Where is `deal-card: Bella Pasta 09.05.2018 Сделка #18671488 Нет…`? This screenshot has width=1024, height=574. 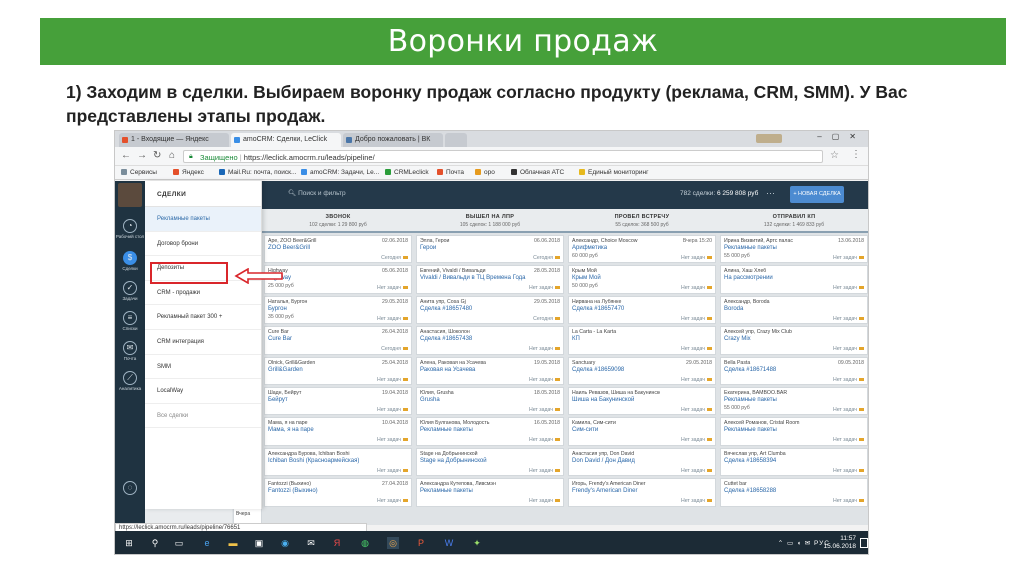 deal-card: Bella Pasta 09.05.2018 Сделка #18671488 Нет… is located at coordinates (794, 370).